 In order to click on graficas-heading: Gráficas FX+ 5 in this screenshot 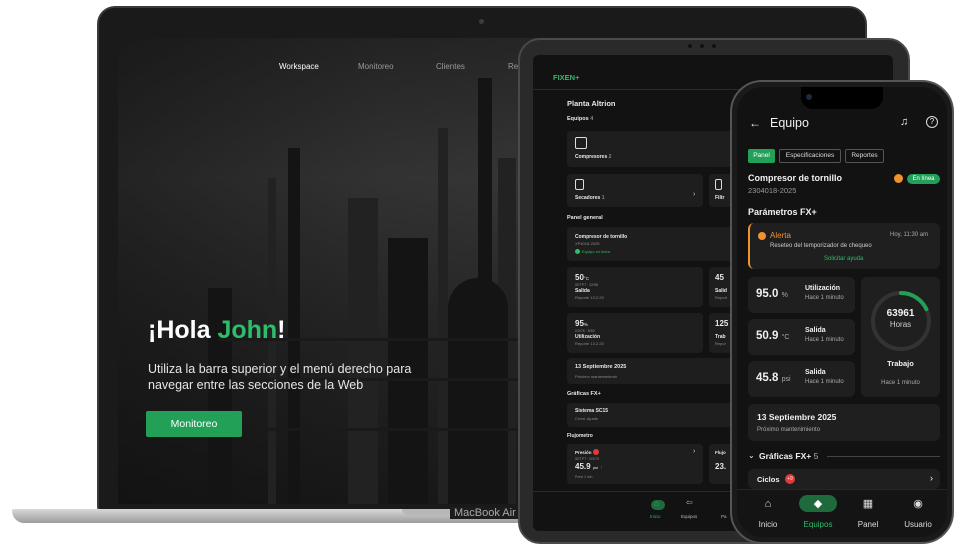, I will do `click(788, 456)`.